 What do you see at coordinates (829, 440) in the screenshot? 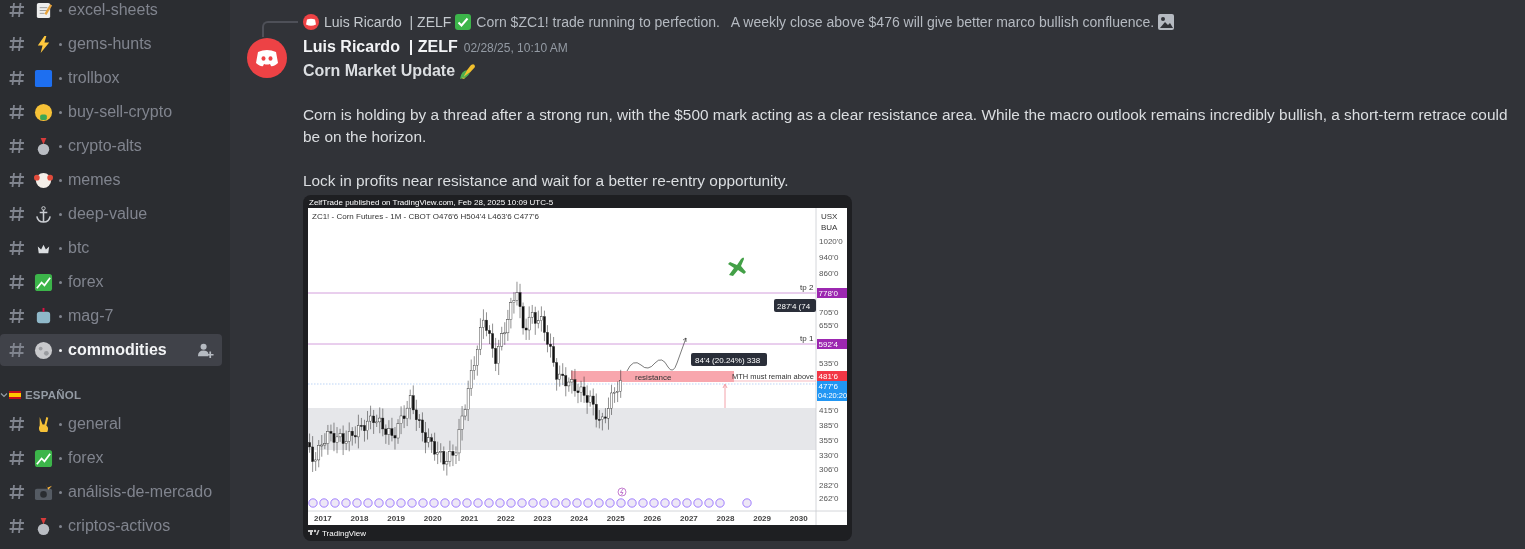
I see `price-tick: 355'0` at bounding box center [829, 440].